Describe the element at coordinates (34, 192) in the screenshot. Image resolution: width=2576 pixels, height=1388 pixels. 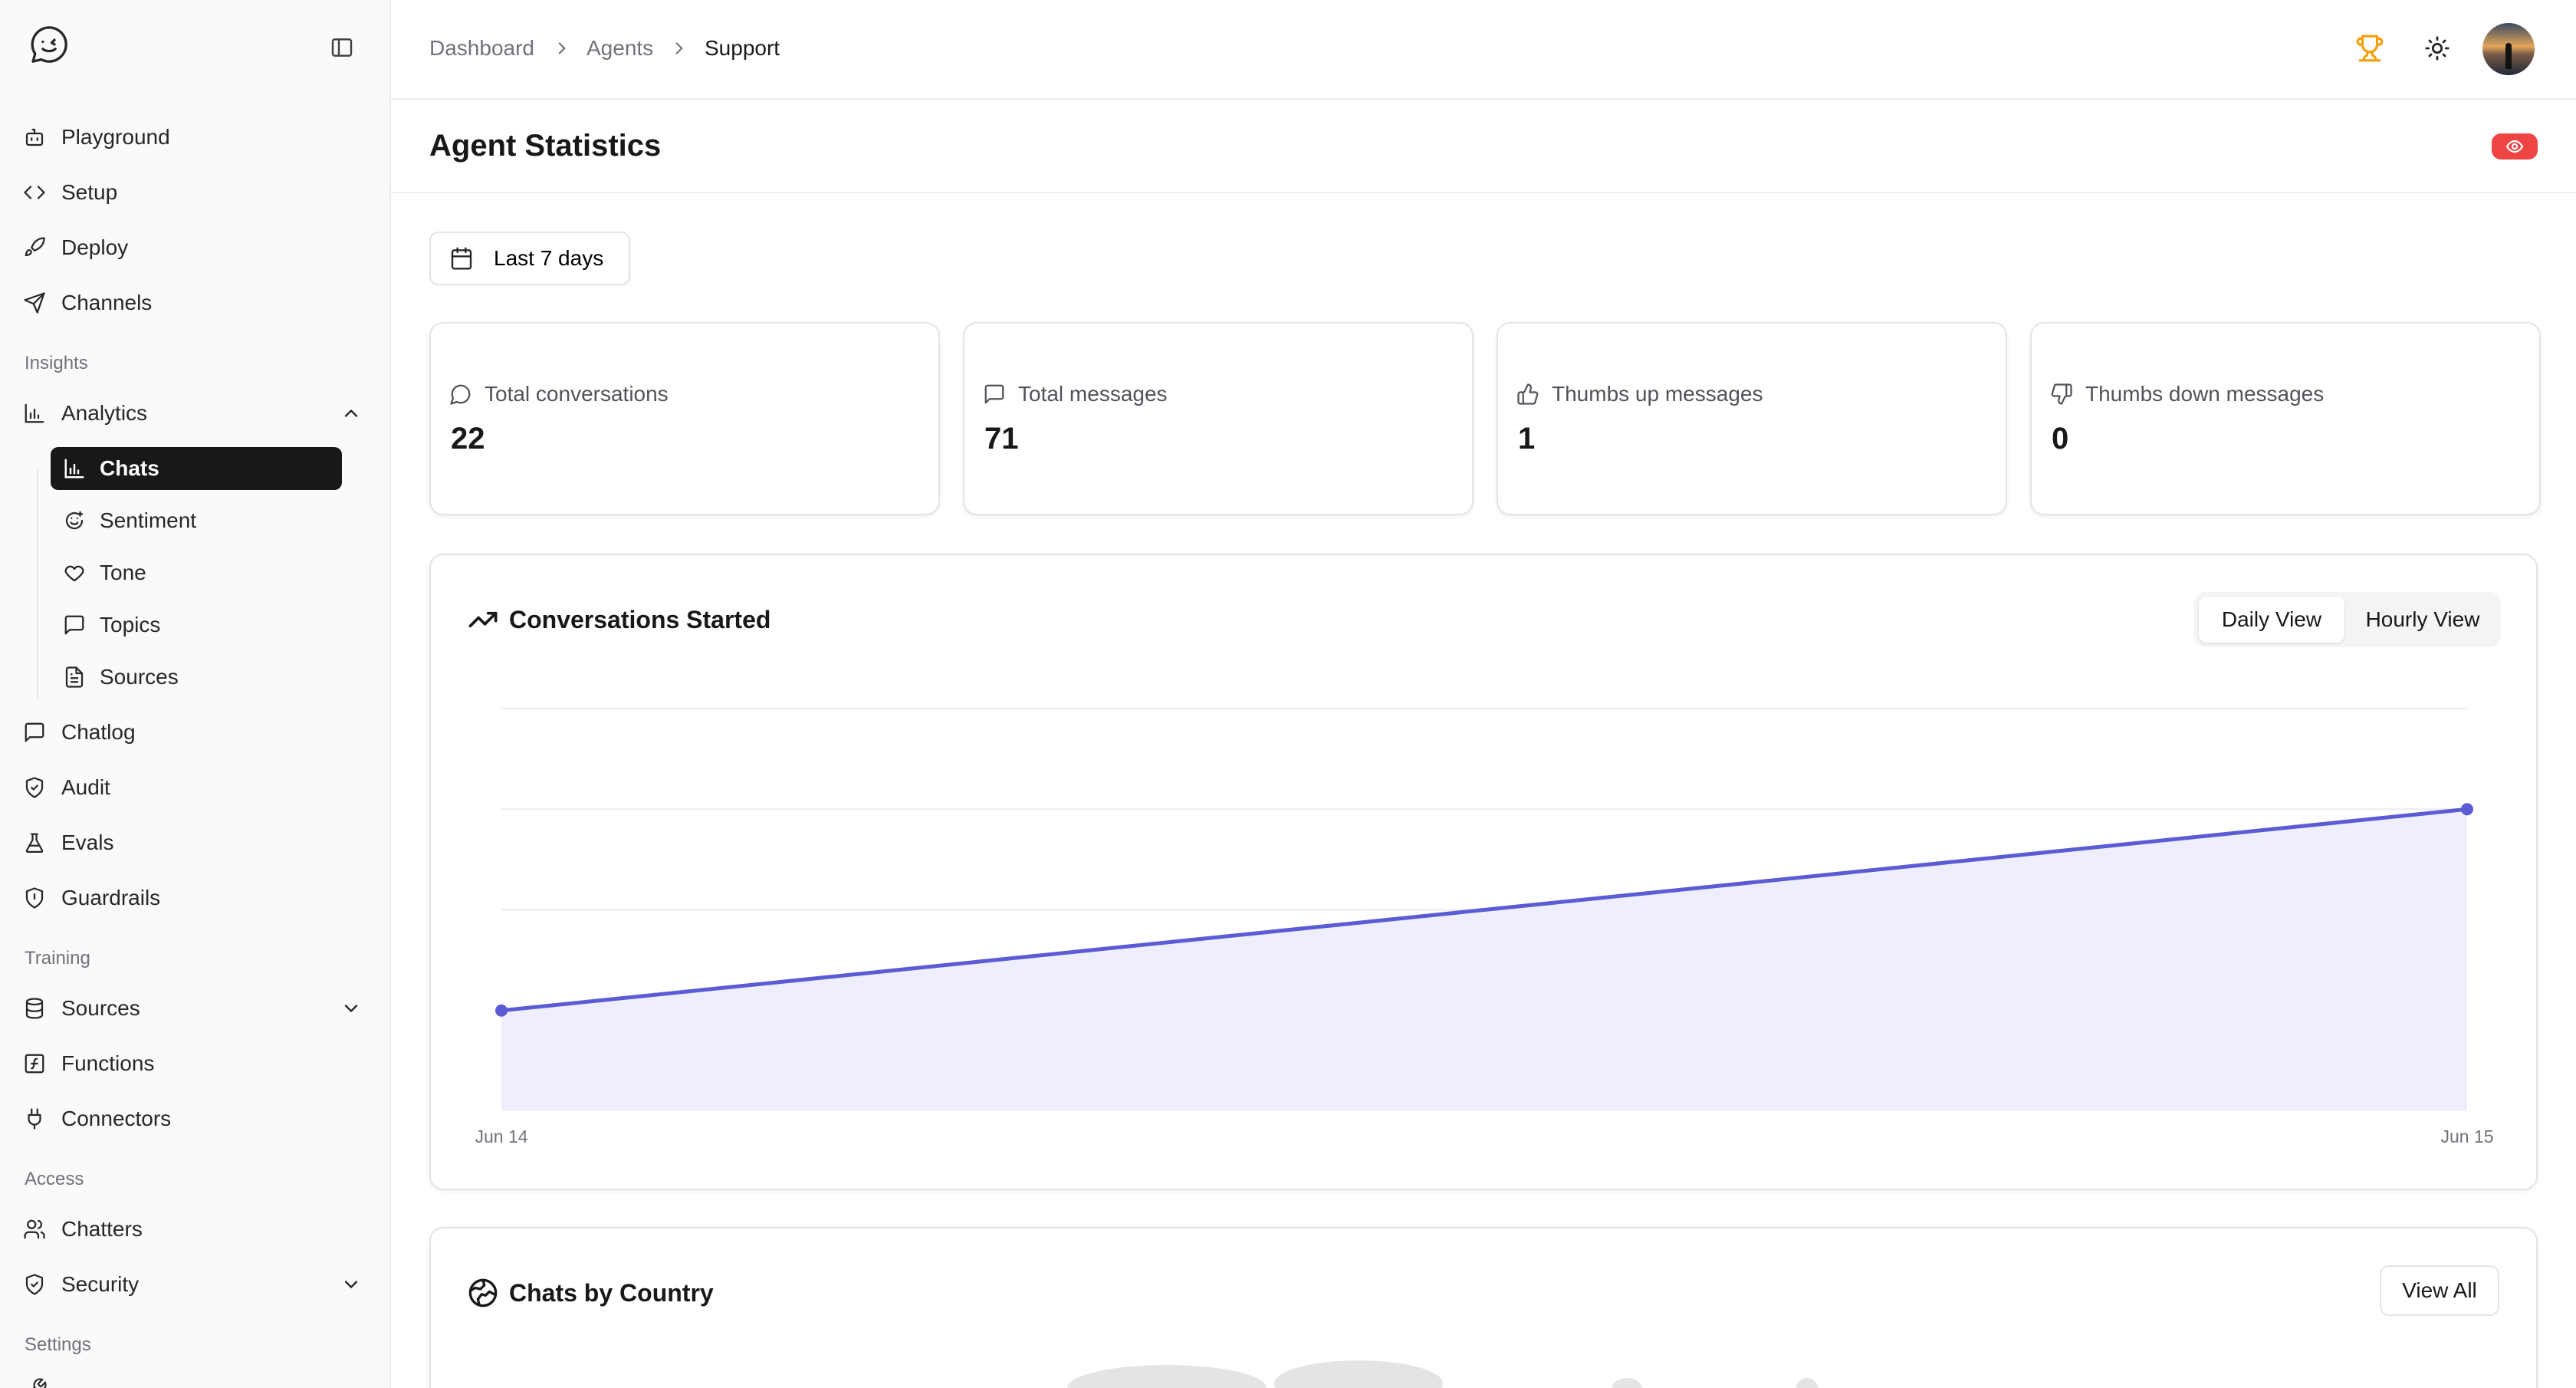
I see `code-icon` at that location.